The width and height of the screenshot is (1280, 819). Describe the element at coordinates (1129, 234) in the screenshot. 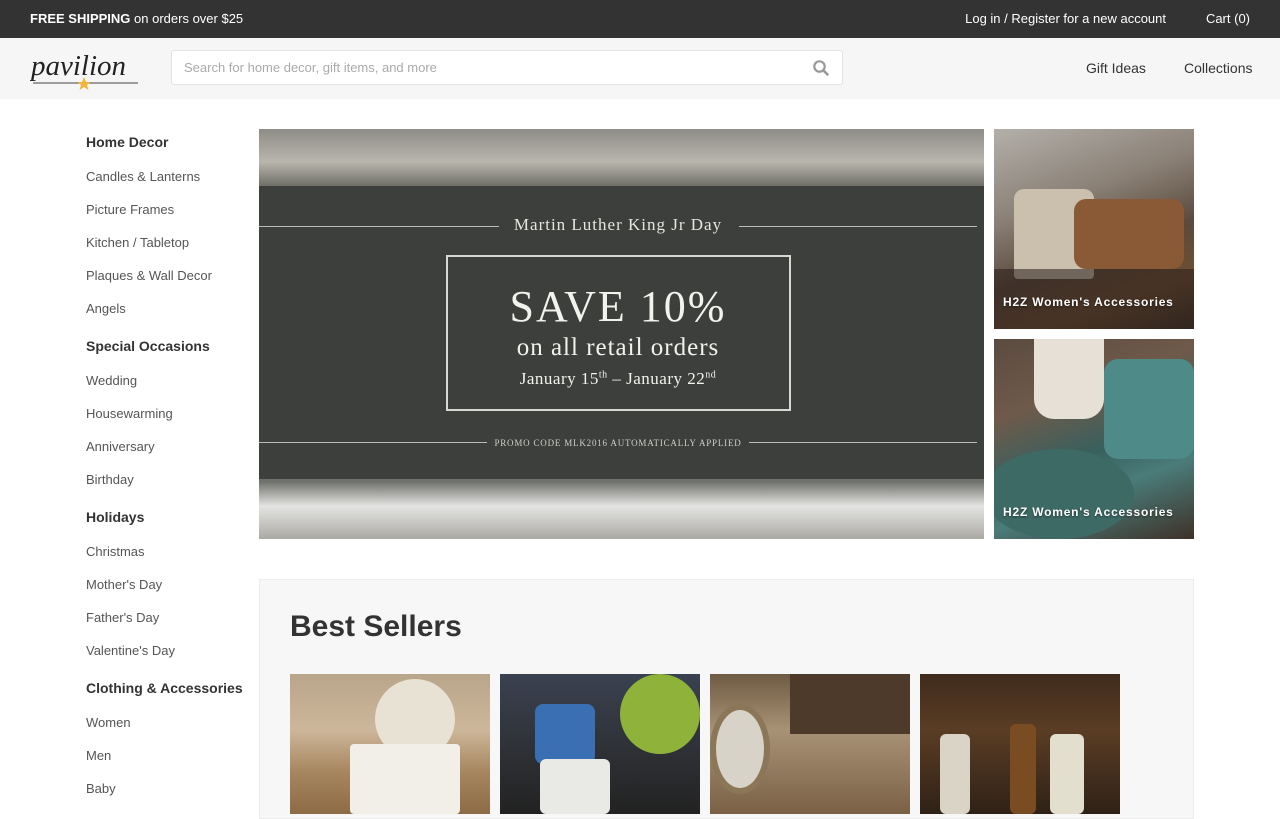

I see `handbag-image` at that location.